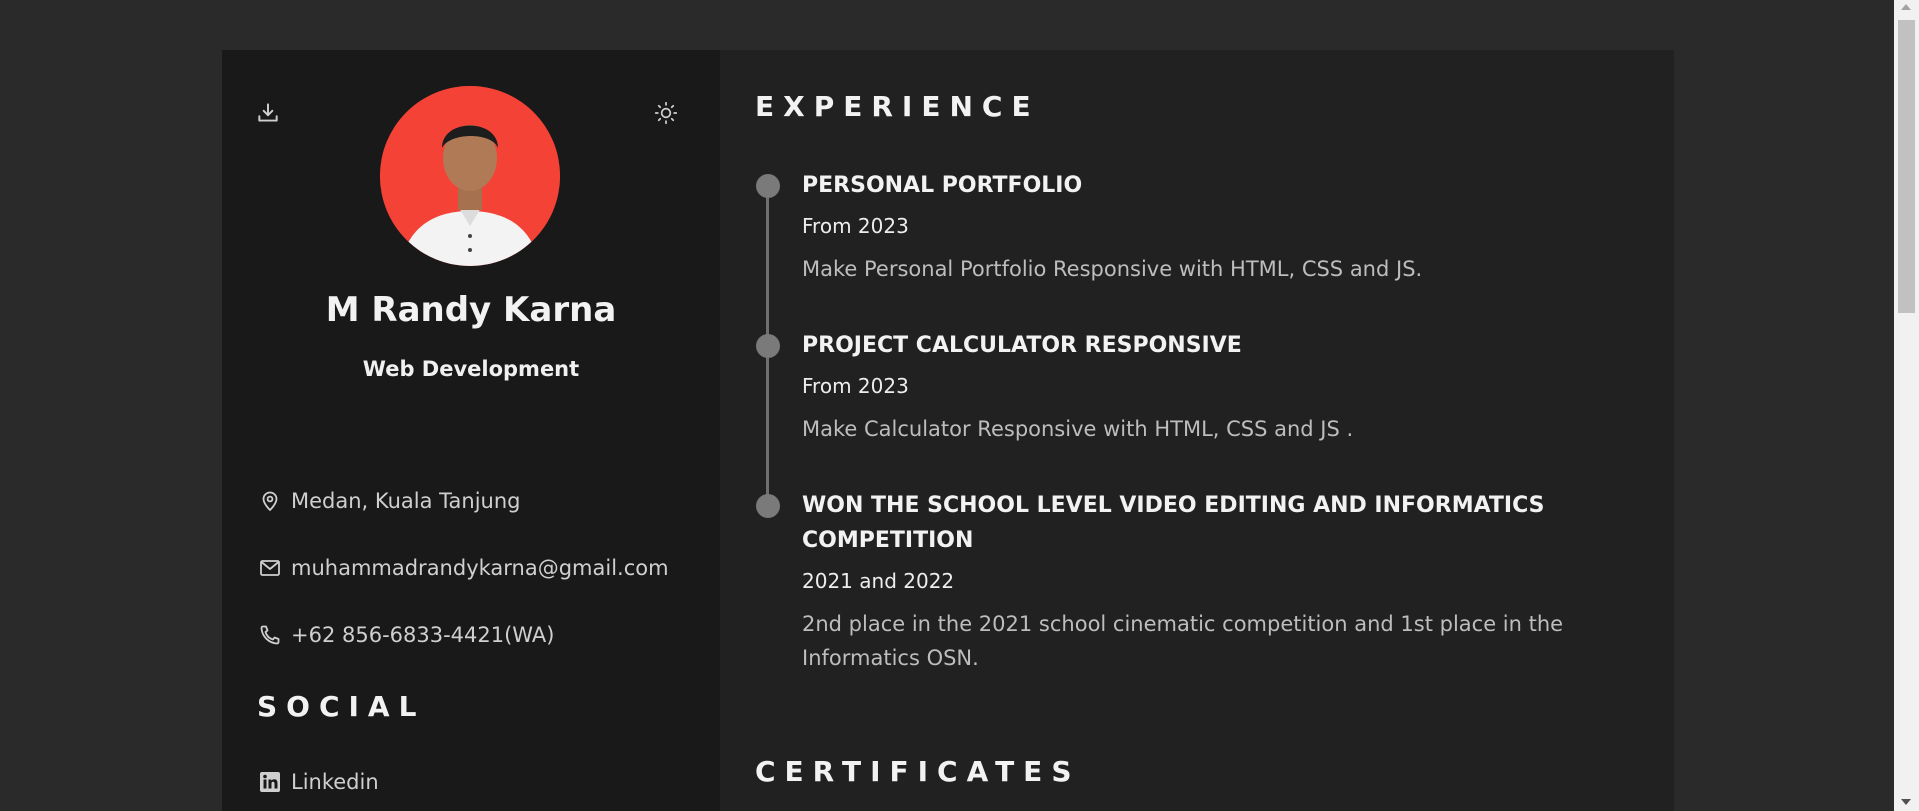 This screenshot has width=1919, height=811. I want to click on experience-date: 2021 and 2022, so click(878, 581).